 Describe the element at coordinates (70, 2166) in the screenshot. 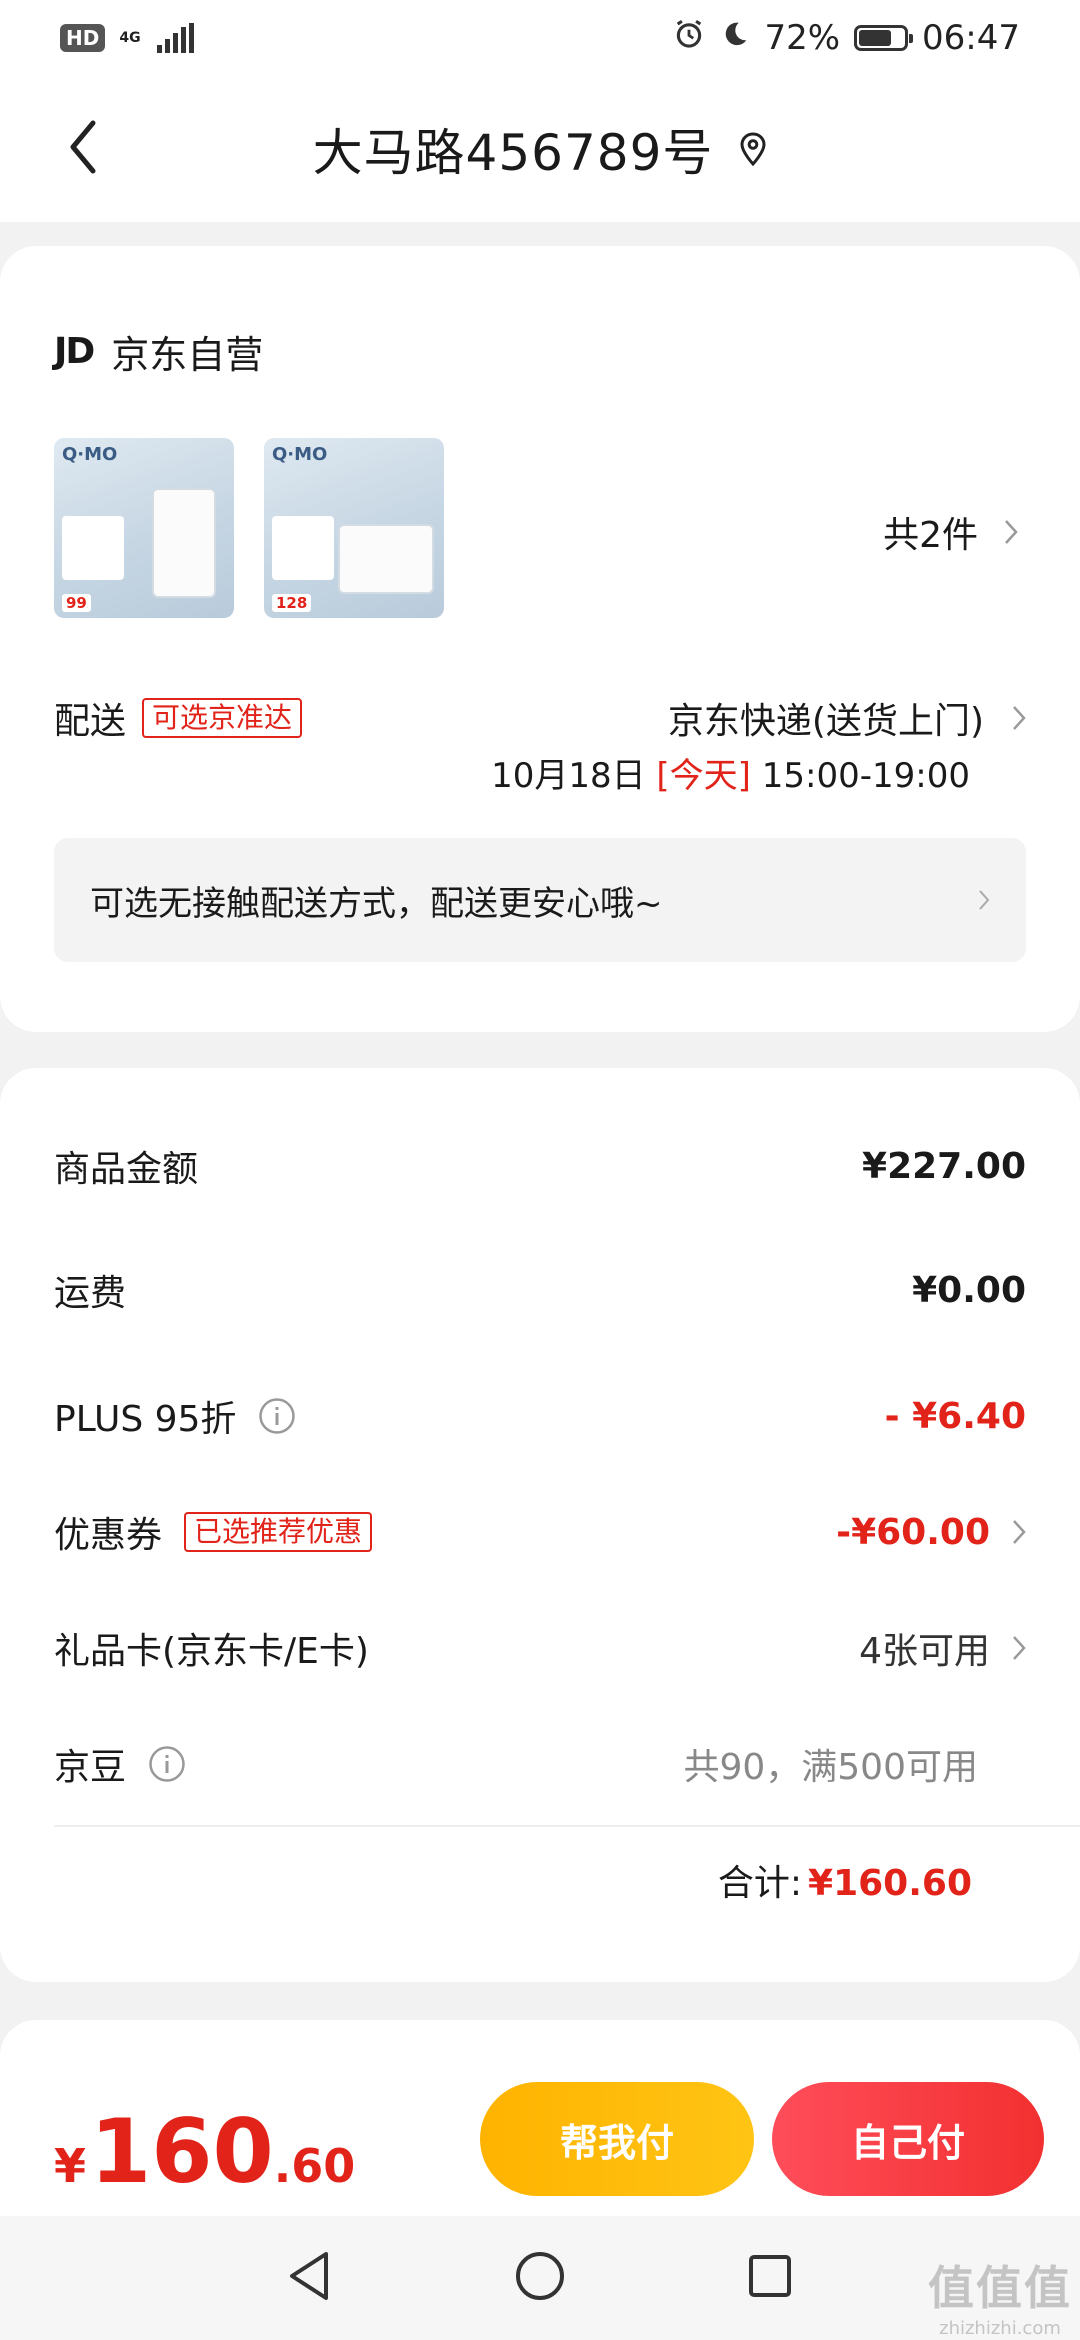

I see `currency-symbol: ¥` at that location.